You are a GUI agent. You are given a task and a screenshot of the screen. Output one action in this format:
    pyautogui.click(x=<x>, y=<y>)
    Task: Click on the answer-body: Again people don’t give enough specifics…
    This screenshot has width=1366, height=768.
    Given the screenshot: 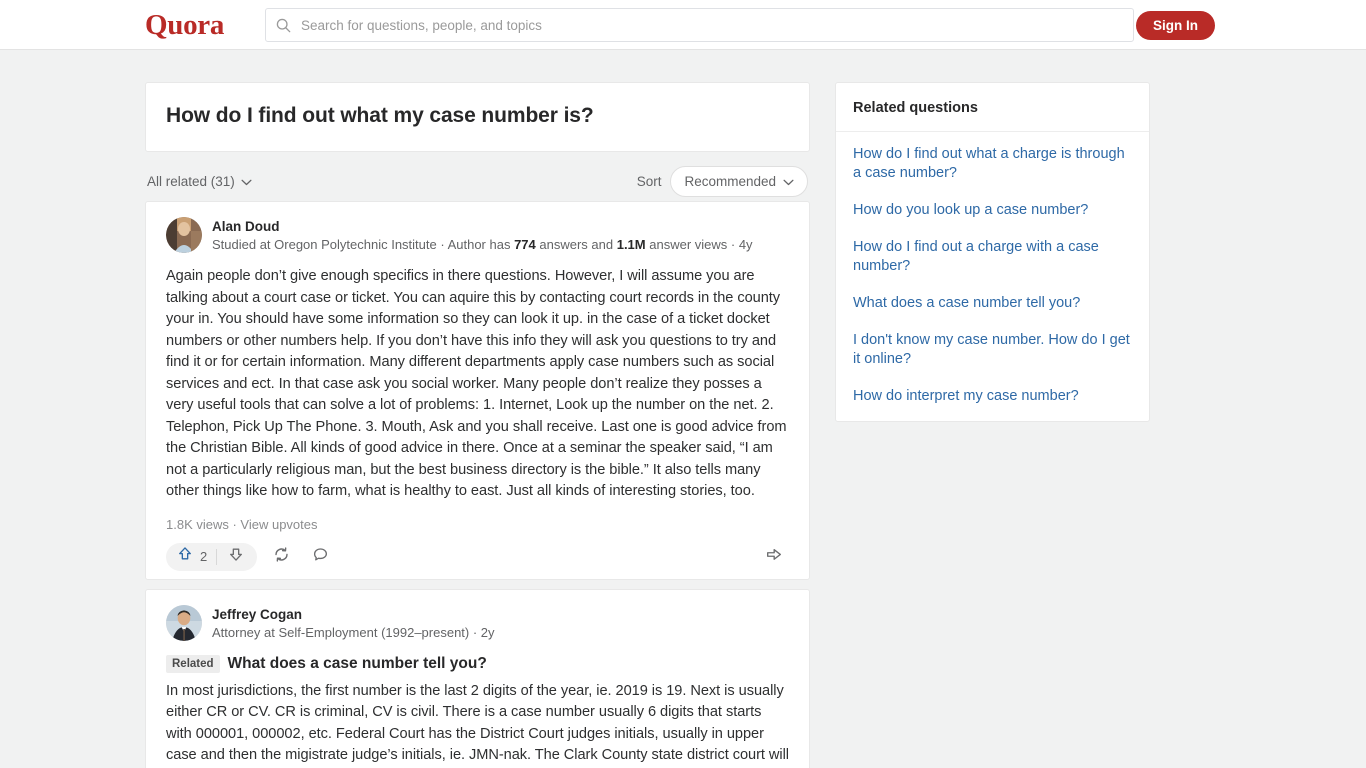 What is the action you would take?
    pyautogui.click(x=476, y=383)
    